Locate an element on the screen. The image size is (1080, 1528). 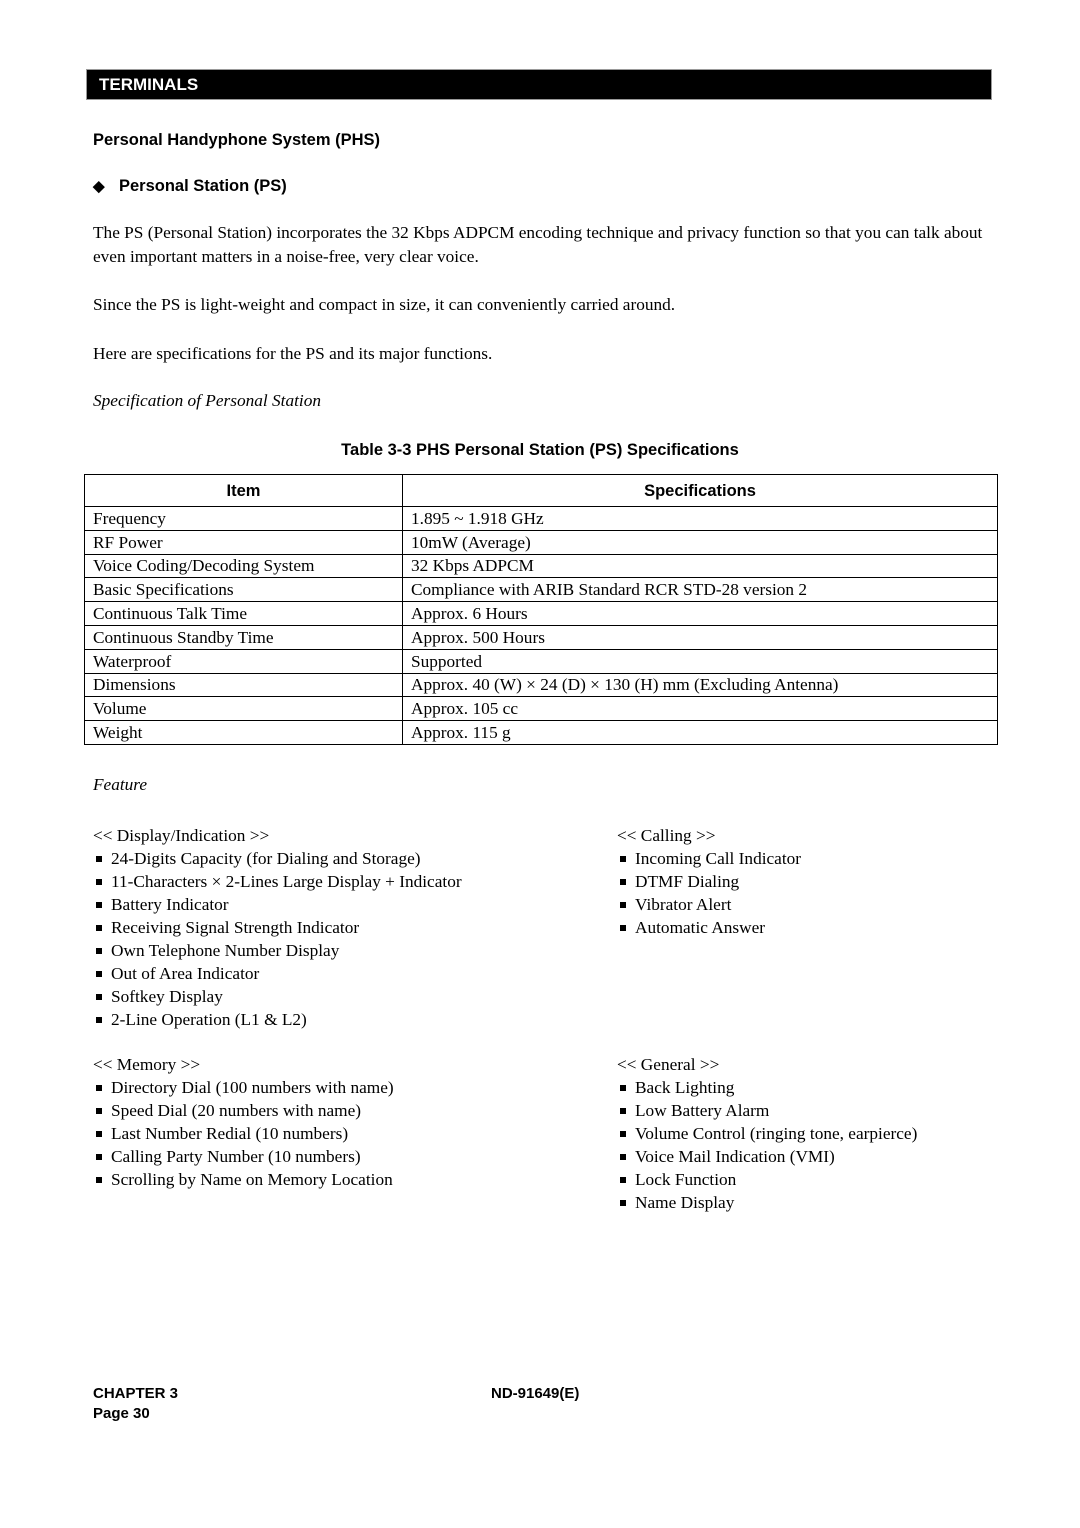
header-item: Item is located at coordinates (243, 490).